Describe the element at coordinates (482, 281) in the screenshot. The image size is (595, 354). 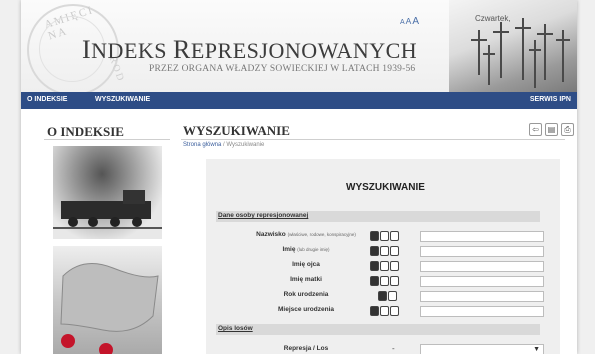
I see `mother-name-input` at that location.